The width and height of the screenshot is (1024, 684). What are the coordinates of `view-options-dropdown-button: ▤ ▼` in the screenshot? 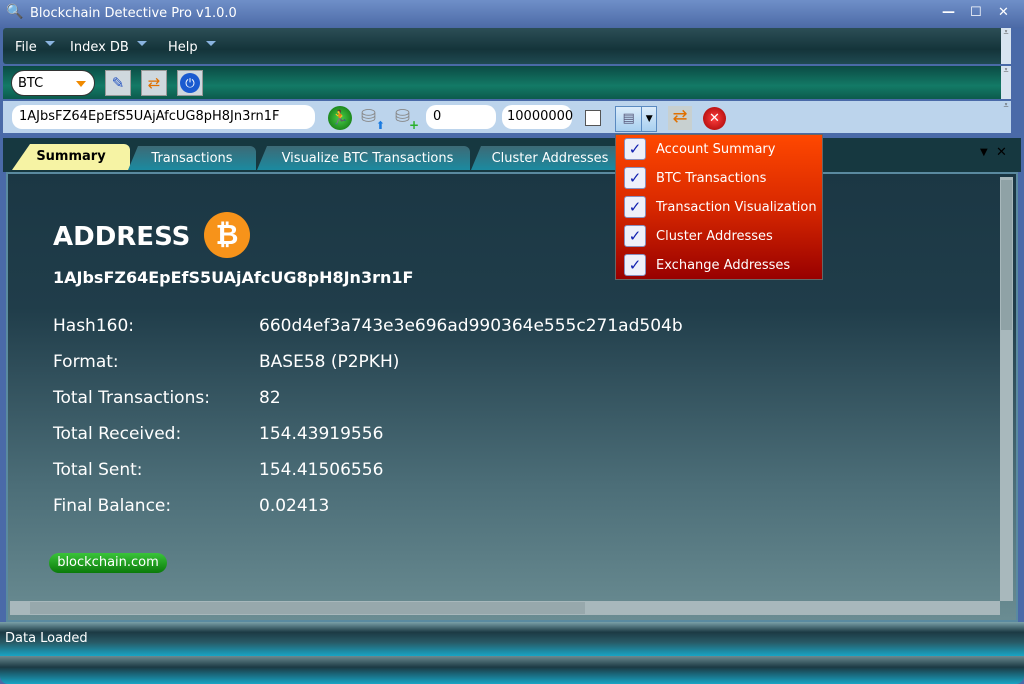 It's located at (636, 119).